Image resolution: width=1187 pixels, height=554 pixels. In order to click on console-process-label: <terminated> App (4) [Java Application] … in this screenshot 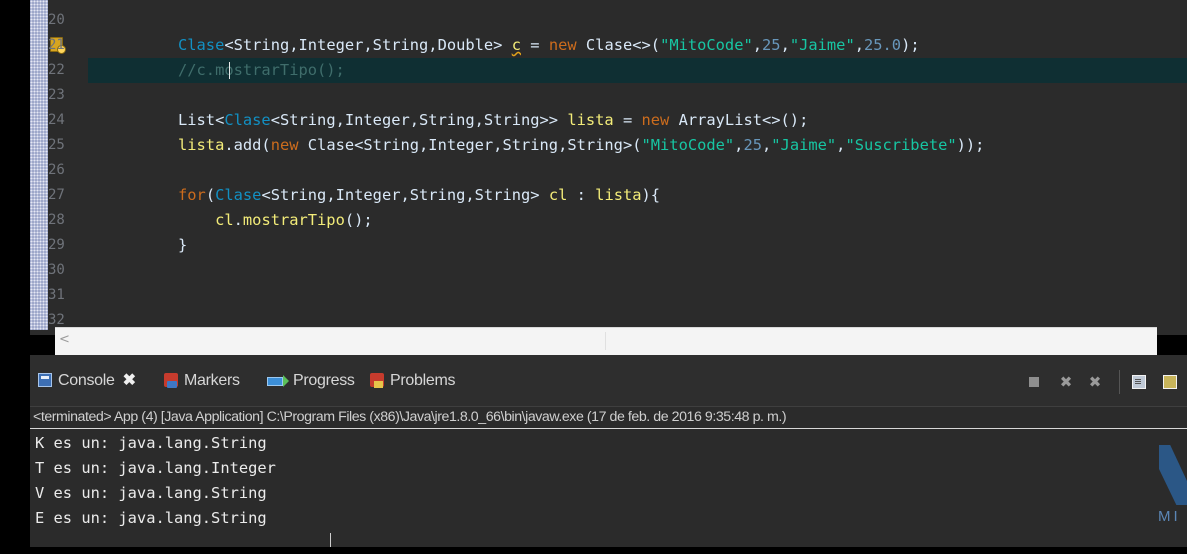, I will do `click(410, 417)`.